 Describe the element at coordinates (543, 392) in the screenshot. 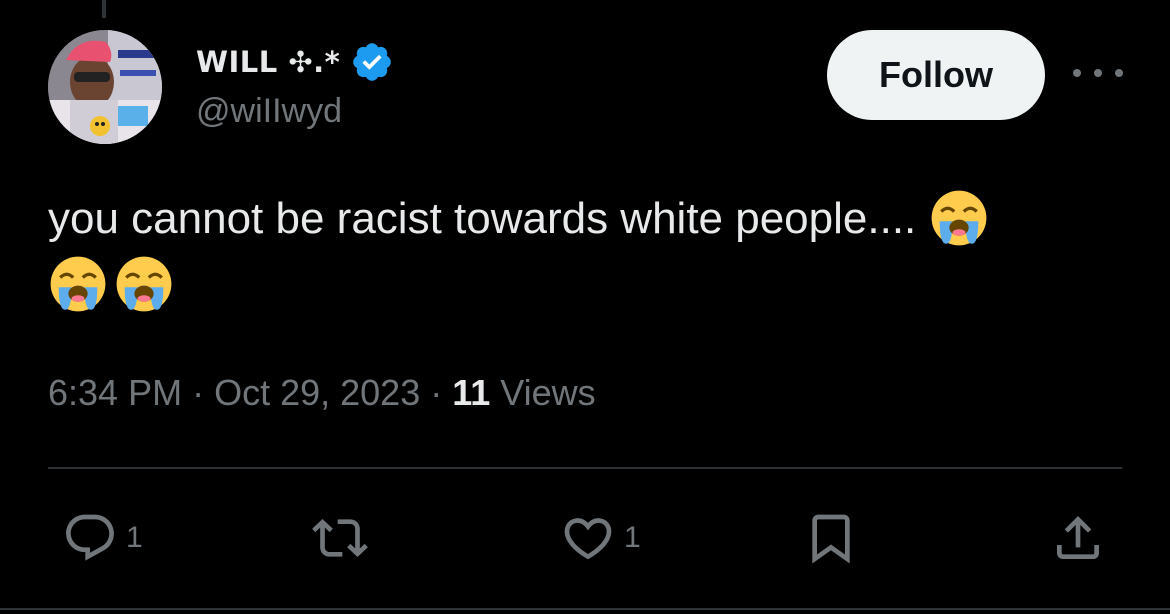

I see `views-label: Views` at that location.